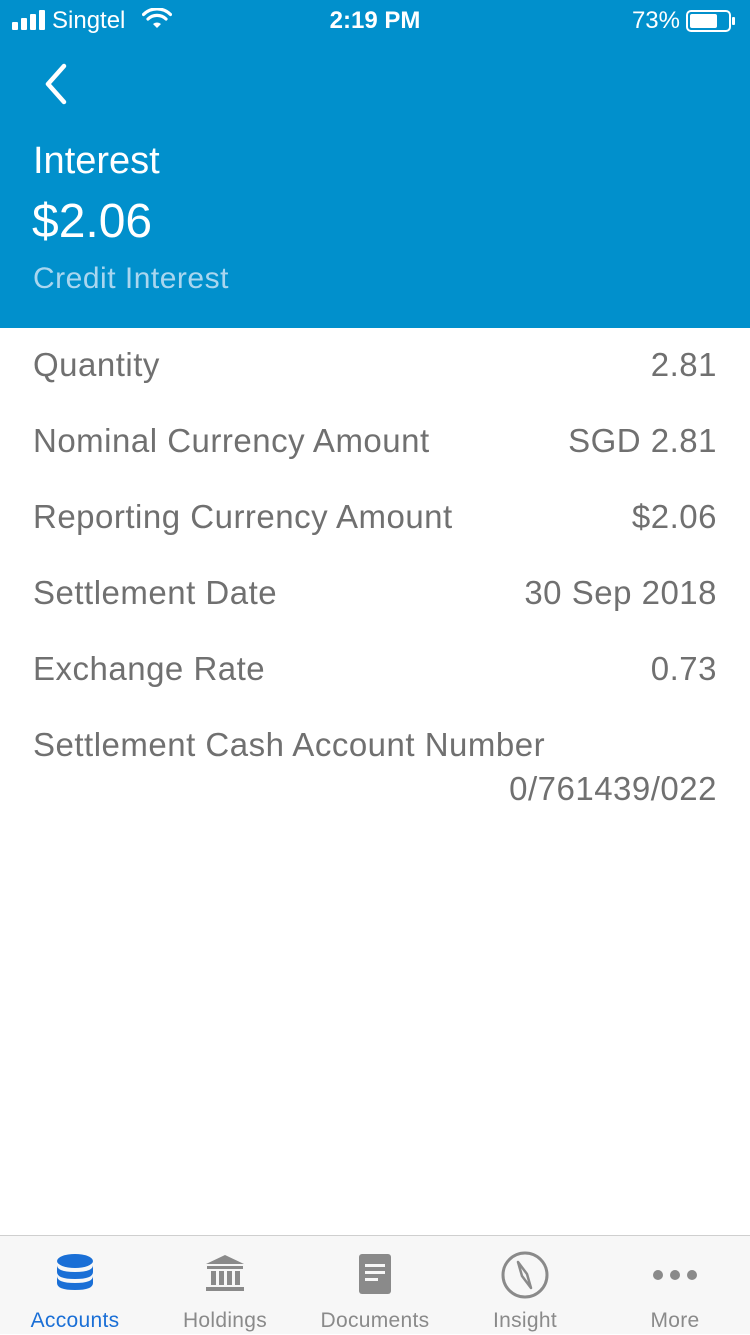  I want to click on tab-insight: Insight, so click(525, 1285).